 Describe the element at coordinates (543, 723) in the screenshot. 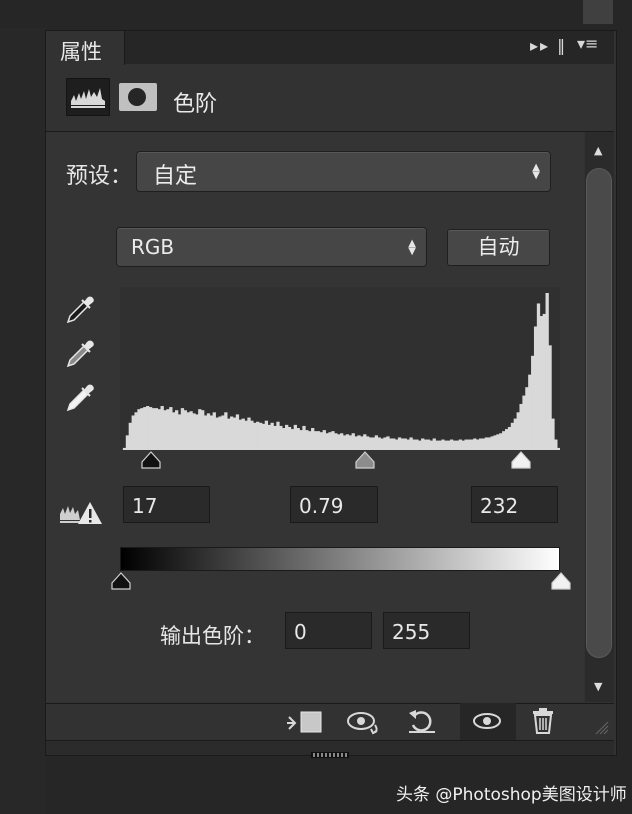

I see `delete-trash-icon` at that location.